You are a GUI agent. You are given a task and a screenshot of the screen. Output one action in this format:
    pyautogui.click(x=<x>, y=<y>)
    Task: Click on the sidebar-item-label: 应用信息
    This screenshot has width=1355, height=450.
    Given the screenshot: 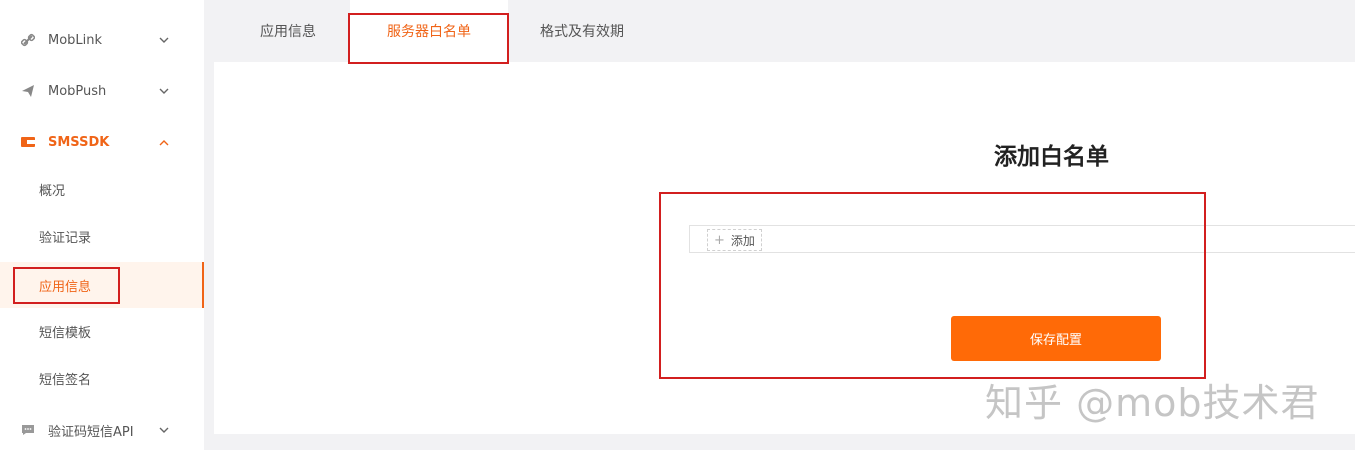 What is the action you would take?
    pyautogui.click(x=65, y=287)
    